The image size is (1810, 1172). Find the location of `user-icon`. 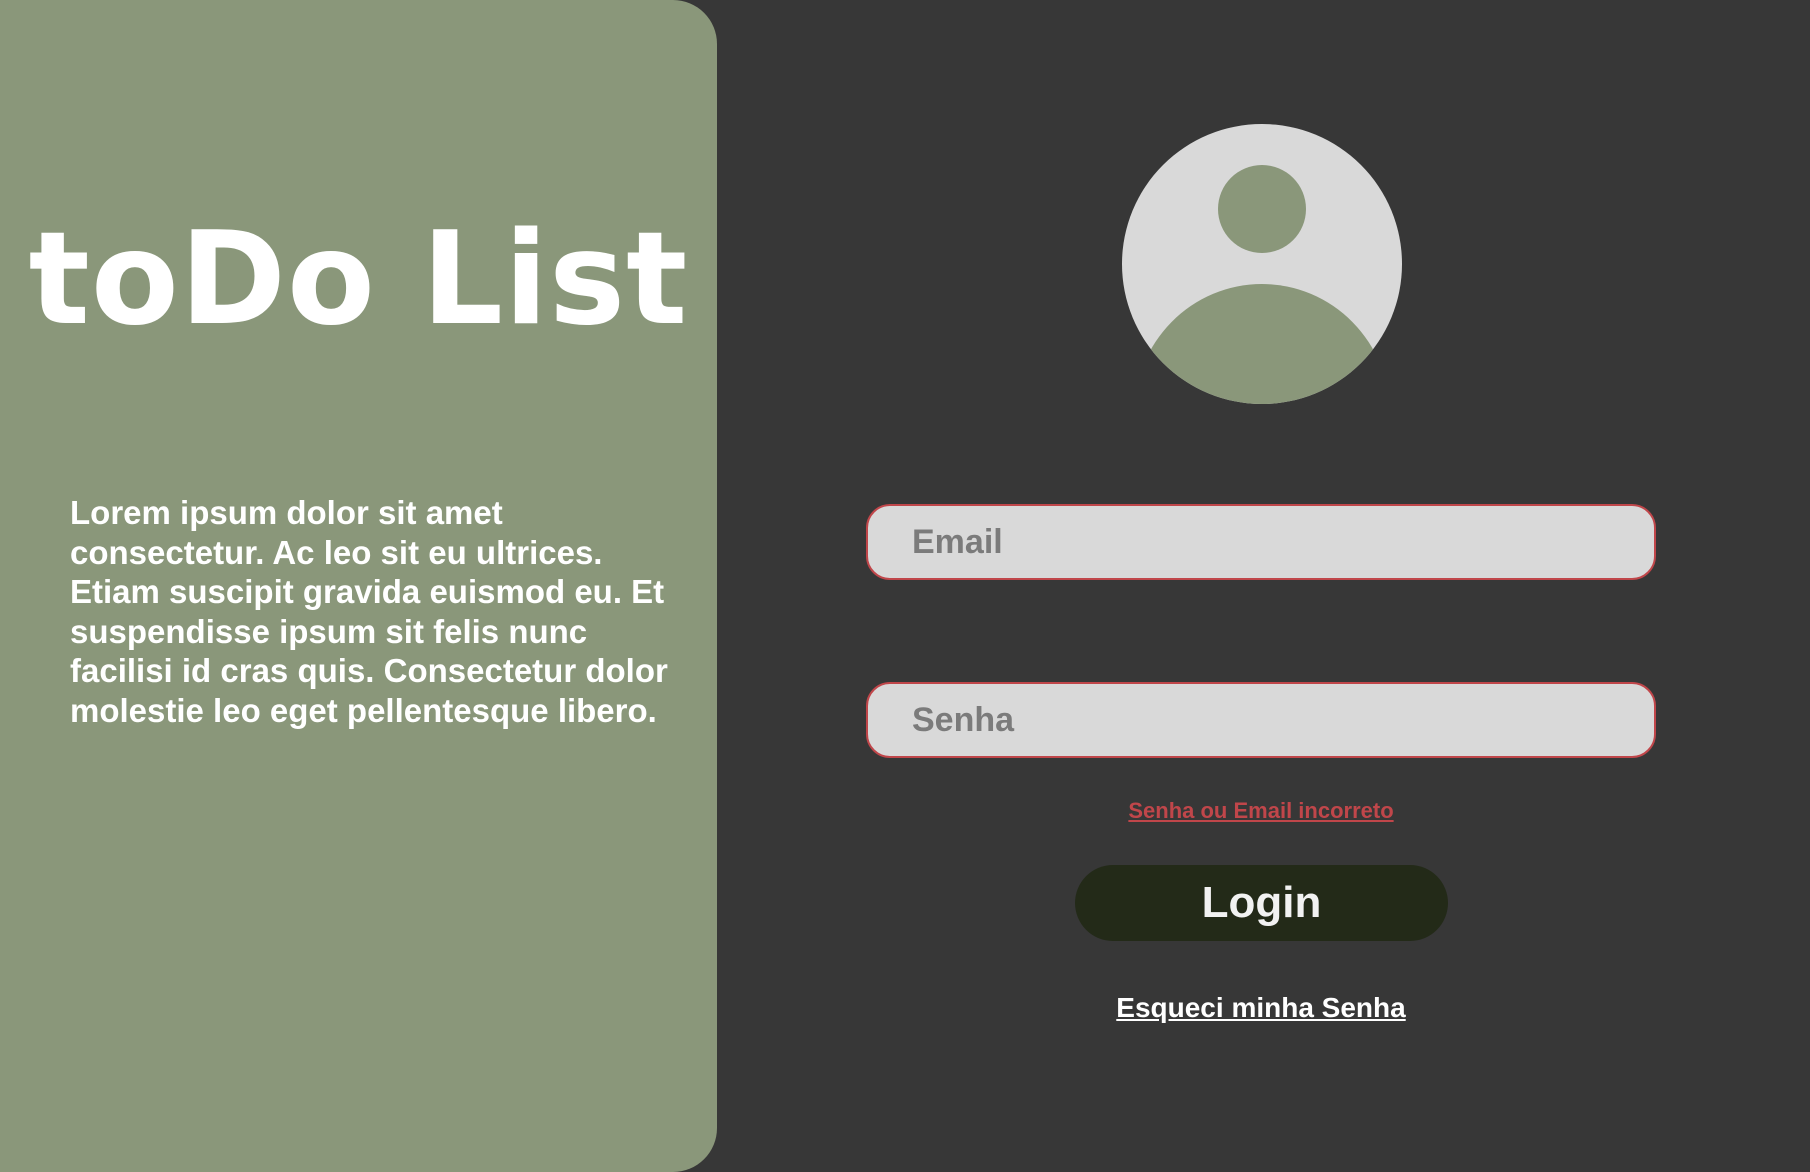

user-icon is located at coordinates (1262, 264).